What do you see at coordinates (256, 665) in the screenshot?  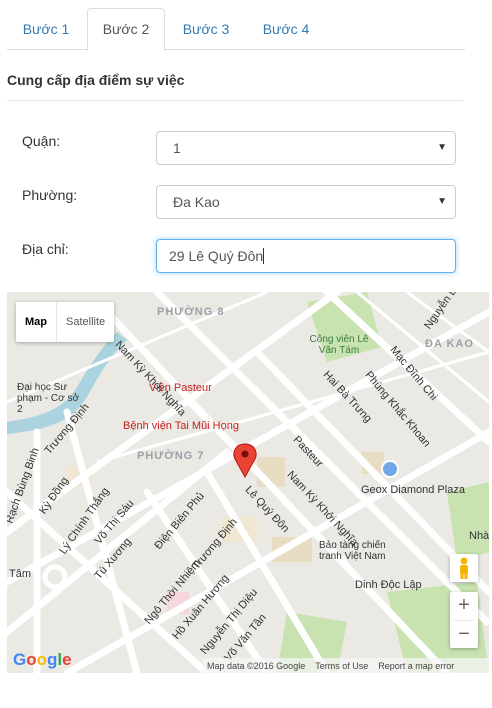 I see `map-data-credit: Map data ©2016 Google` at bounding box center [256, 665].